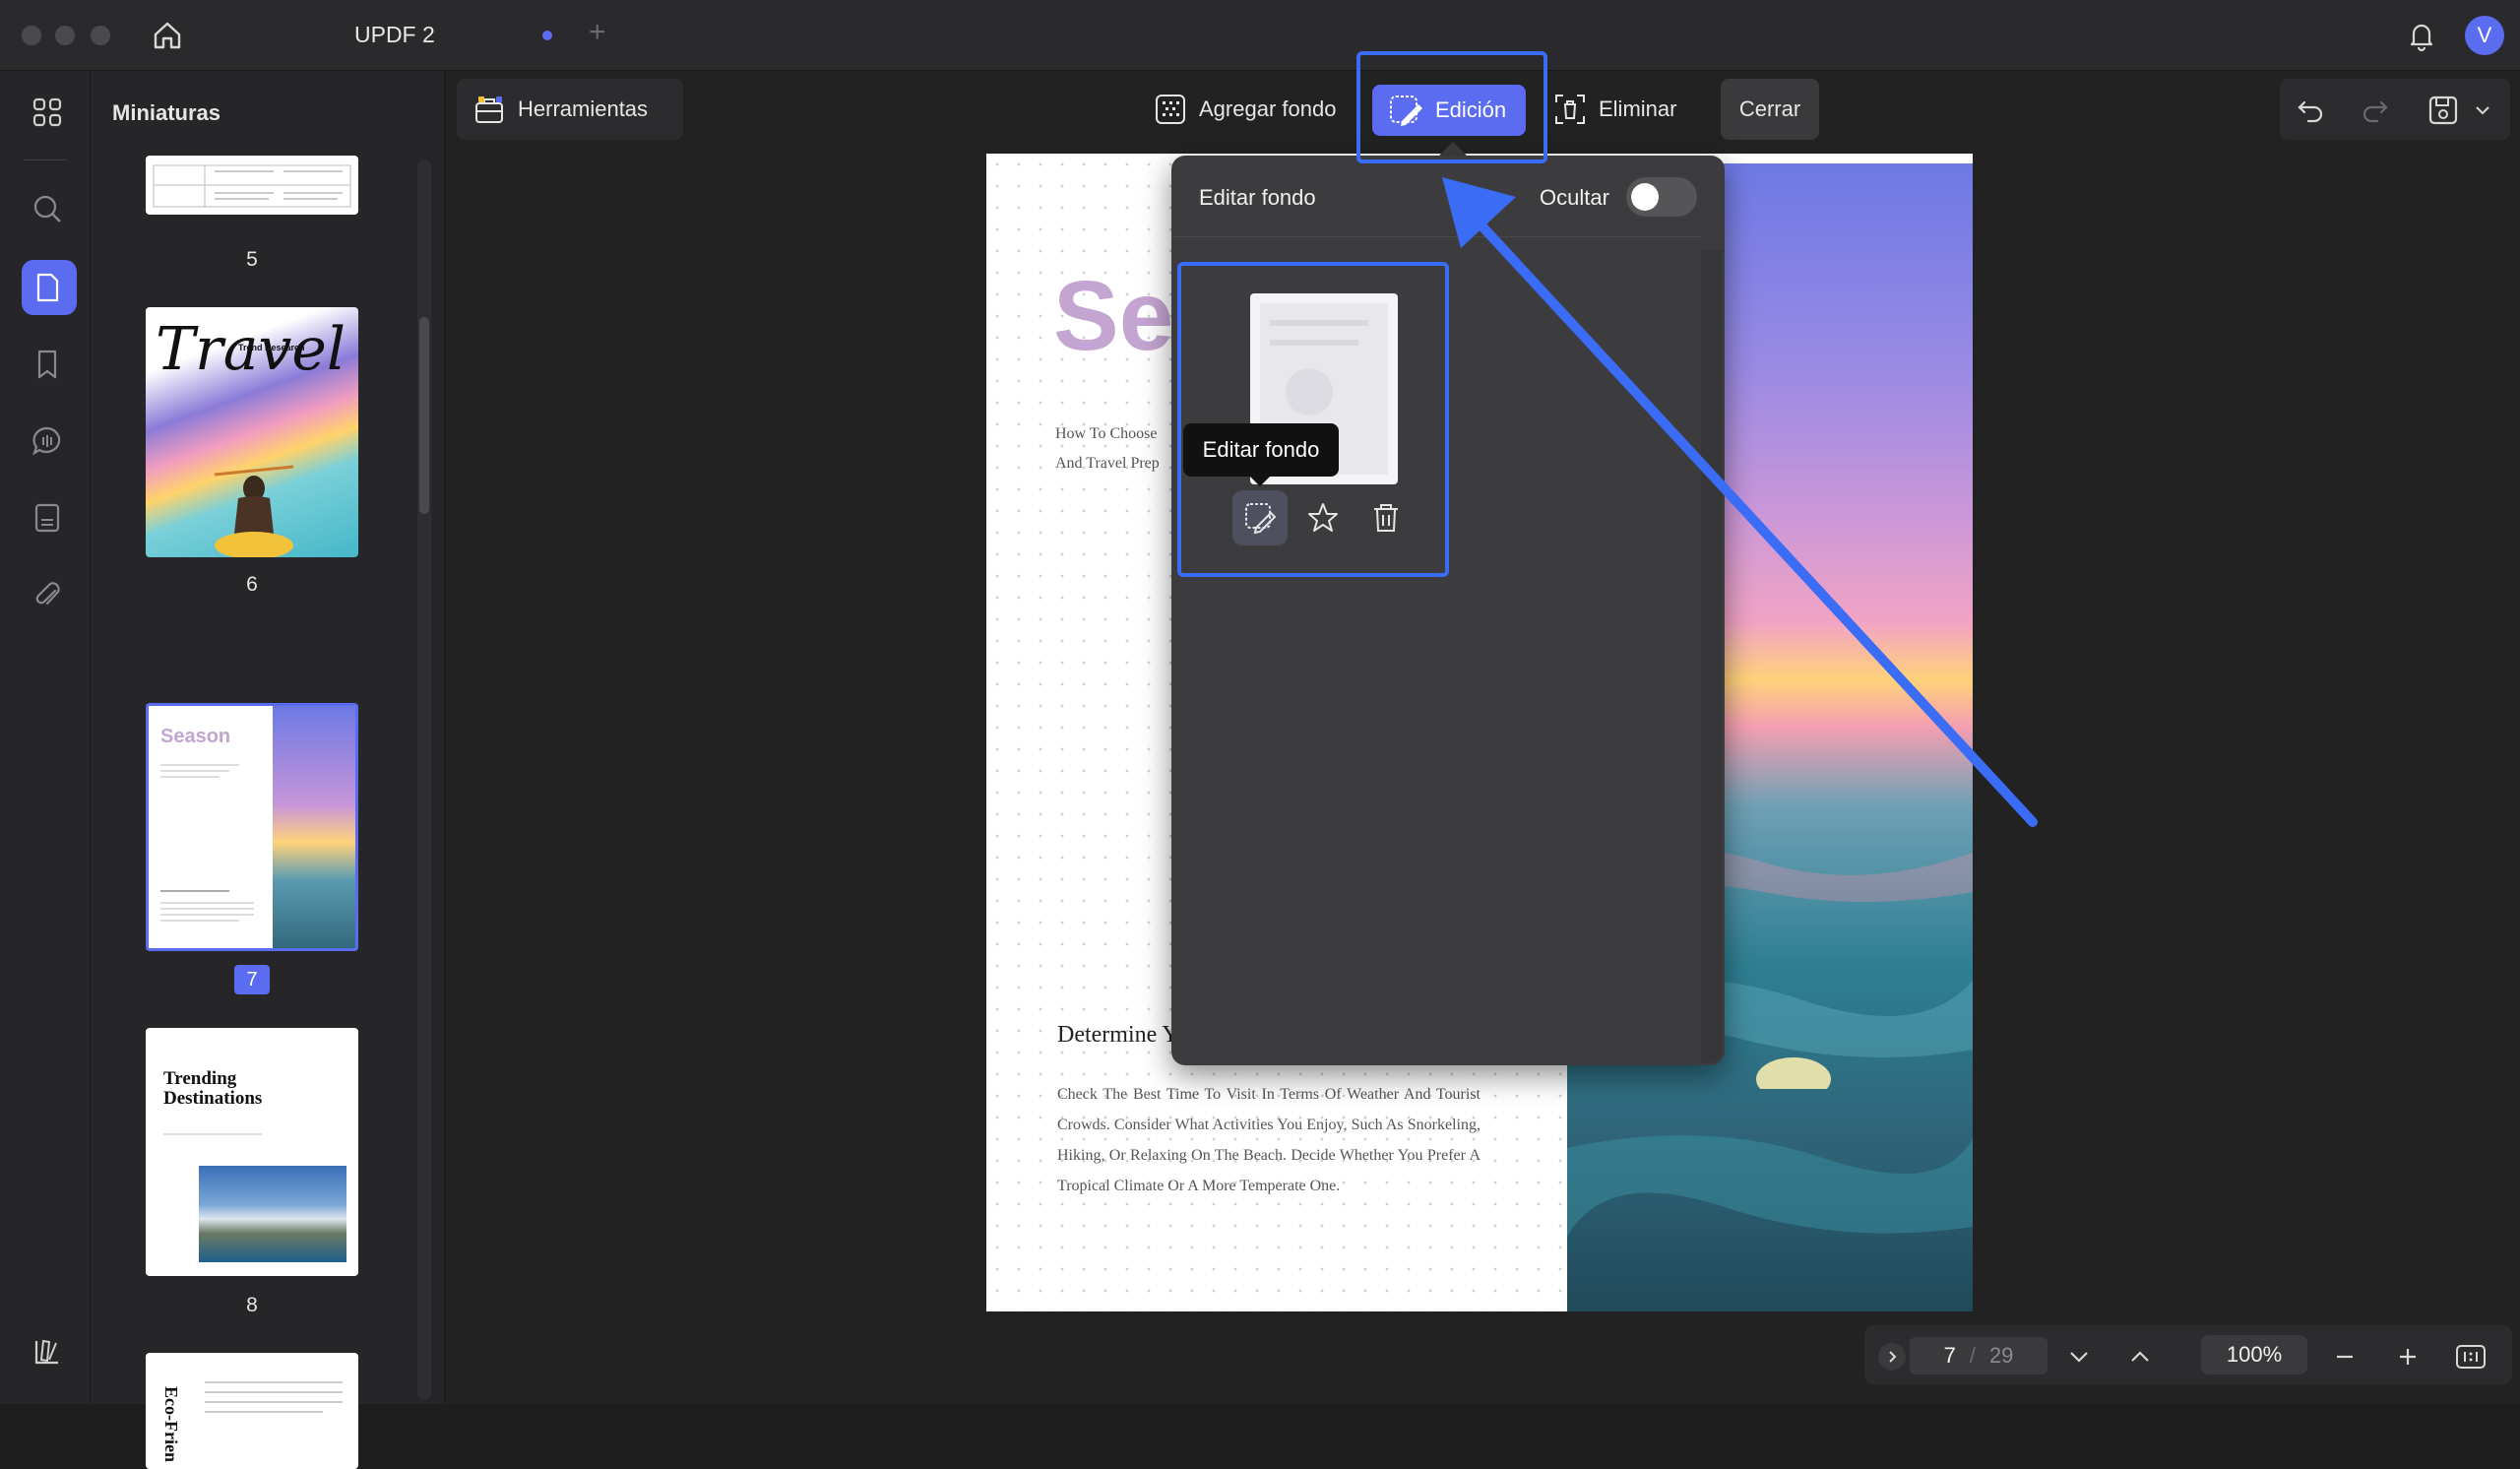 The width and height of the screenshot is (2520, 1469). Describe the element at coordinates (100, 35) in the screenshot. I see `zoom-window-button` at that location.